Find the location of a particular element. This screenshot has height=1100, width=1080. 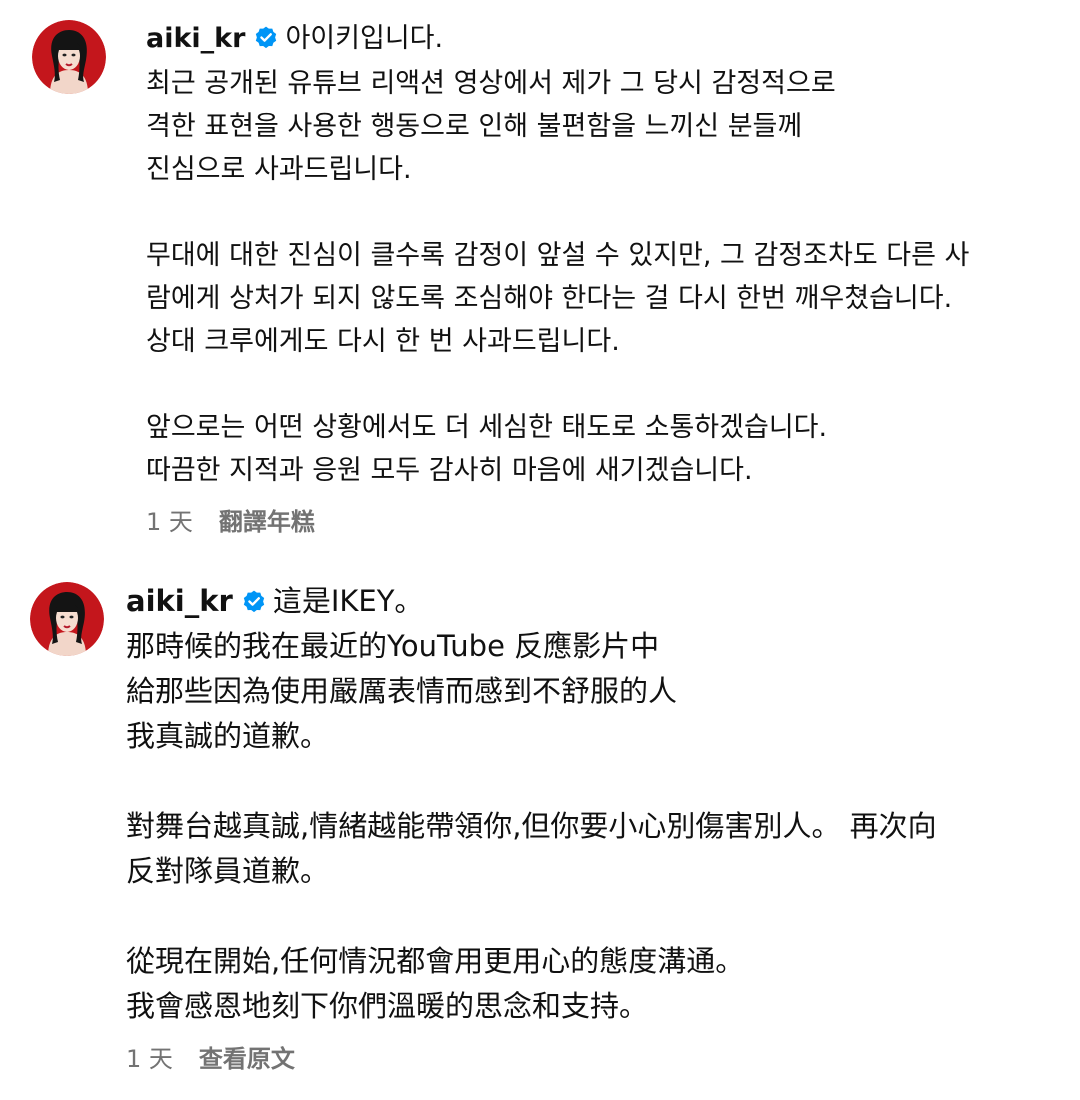

comment-text-line: 給那些因為使用嚴厲表情而感到不舒服的人 is located at coordinates (402, 691).